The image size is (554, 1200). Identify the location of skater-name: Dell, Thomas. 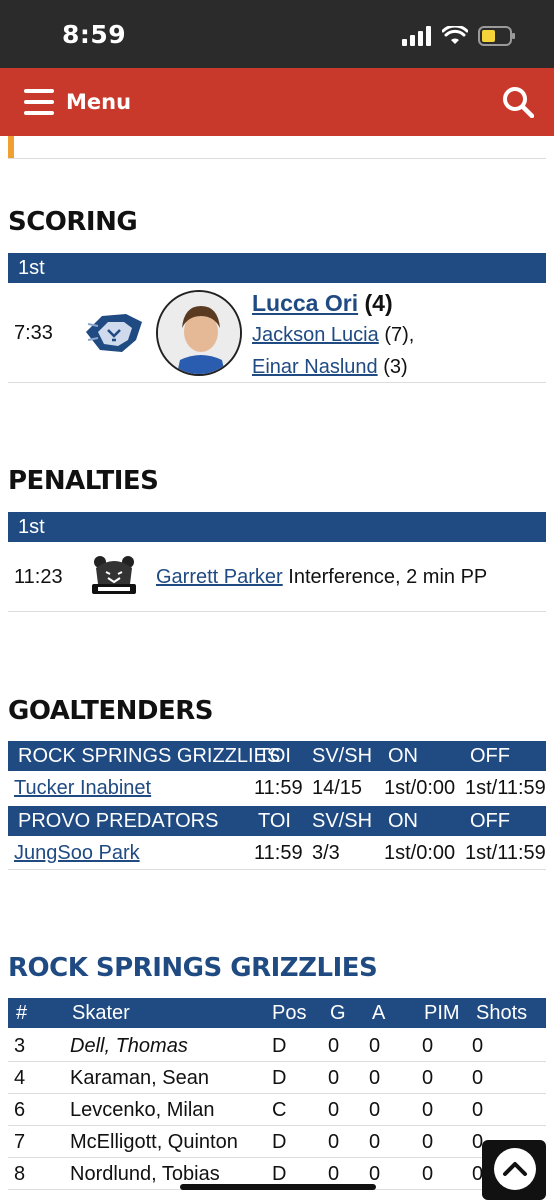
(129, 1046).